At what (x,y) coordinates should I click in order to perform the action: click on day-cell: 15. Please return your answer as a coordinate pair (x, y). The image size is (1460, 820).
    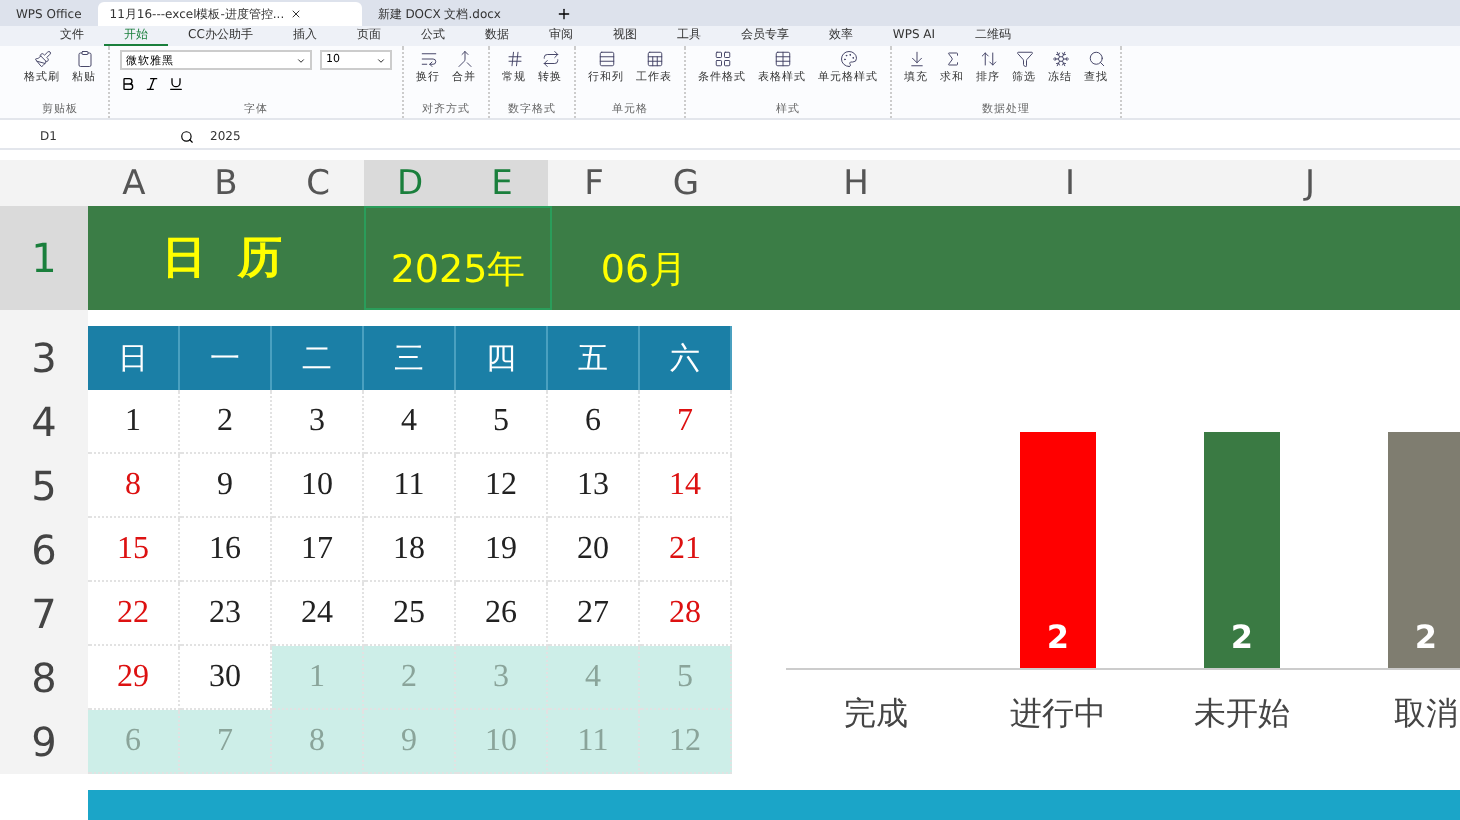
    Looking at the image, I should click on (134, 550).